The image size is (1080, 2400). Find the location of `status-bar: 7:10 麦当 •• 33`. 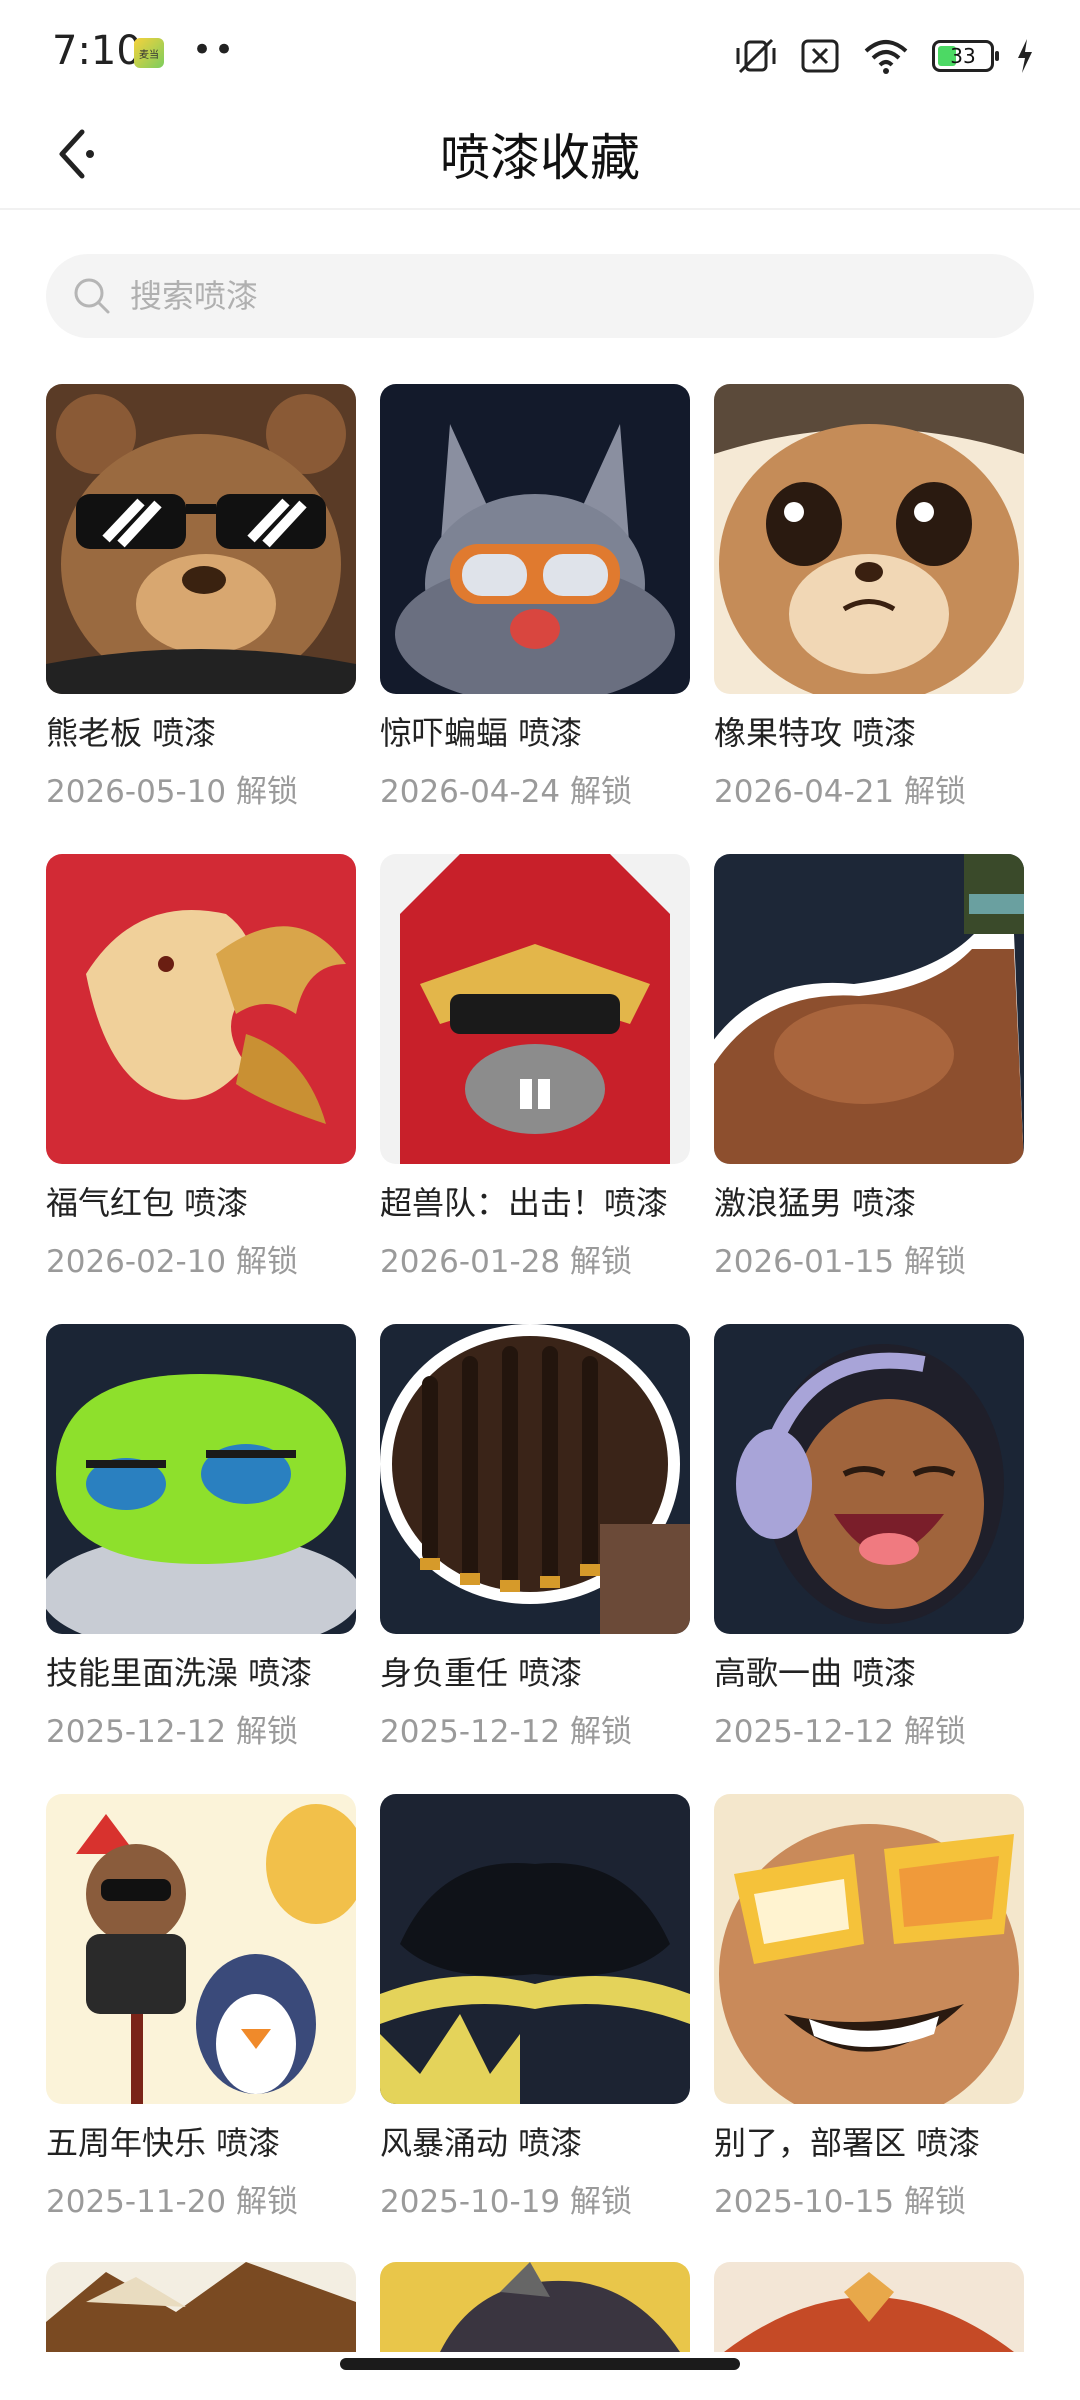

status-bar: 7:10 麦当 •• 33 is located at coordinates (540, 50).